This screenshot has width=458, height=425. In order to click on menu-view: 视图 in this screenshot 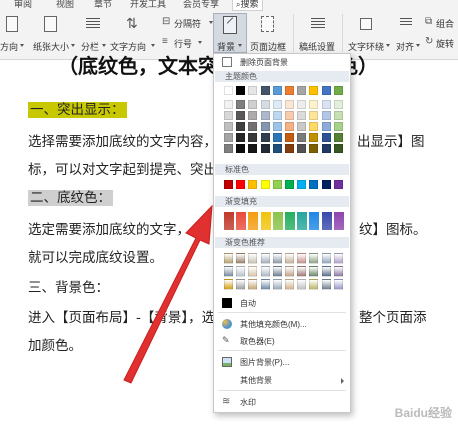, I will do `click(65, 5)`.